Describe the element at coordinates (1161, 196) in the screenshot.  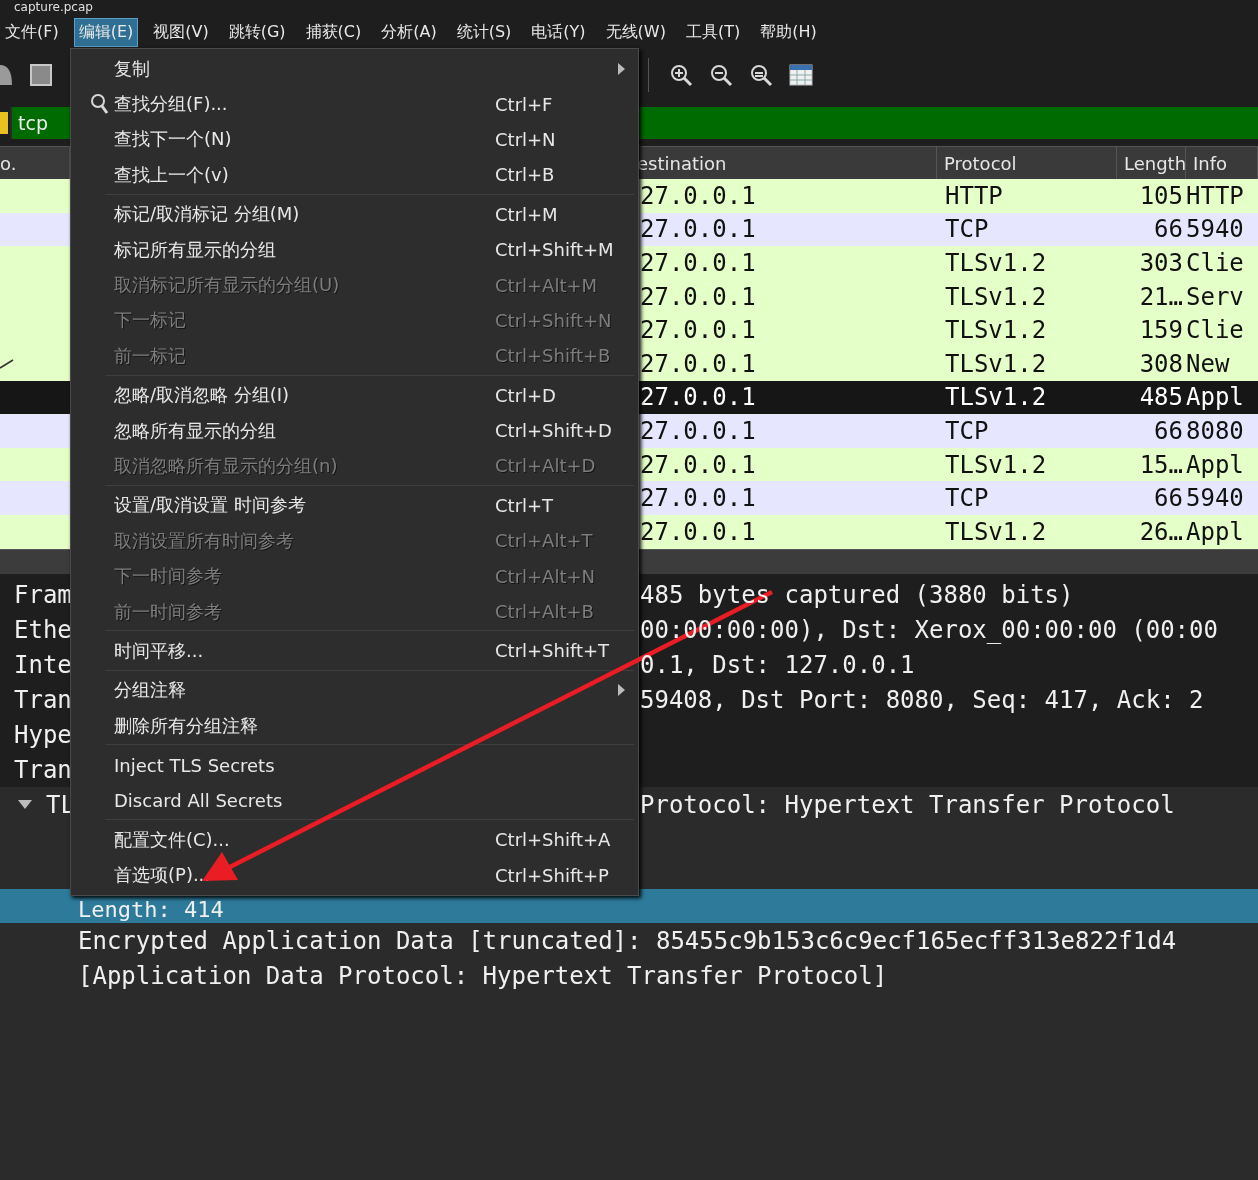
I see `table-cell-text: 105` at that location.